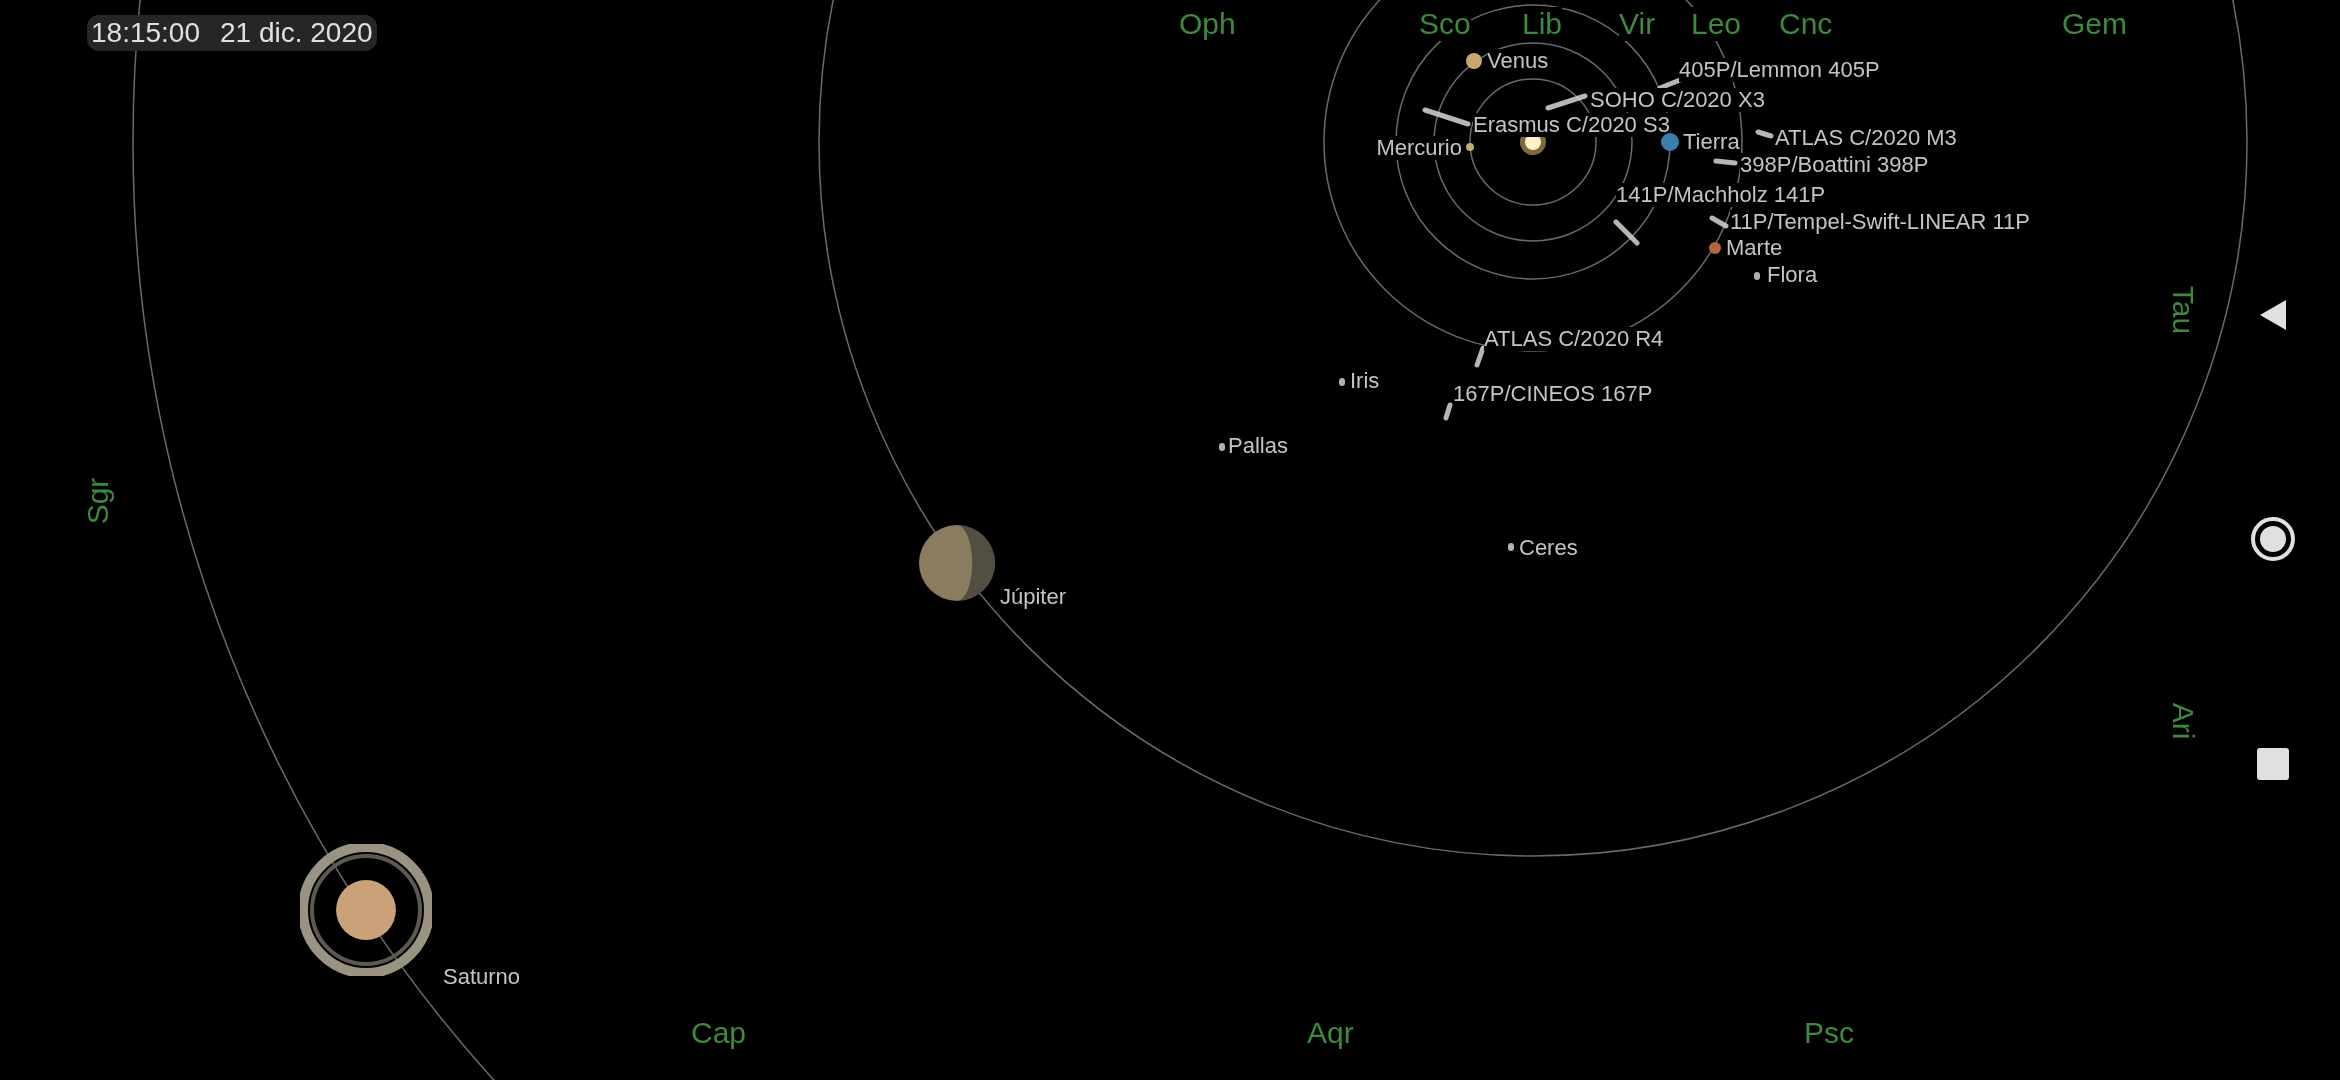 Image resolution: width=2340 pixels, height=1080 pixels. What do you see at coordinates (2273, 764) in the screenshot?
I see `recents-icon` at bounding box center [2273, 764].